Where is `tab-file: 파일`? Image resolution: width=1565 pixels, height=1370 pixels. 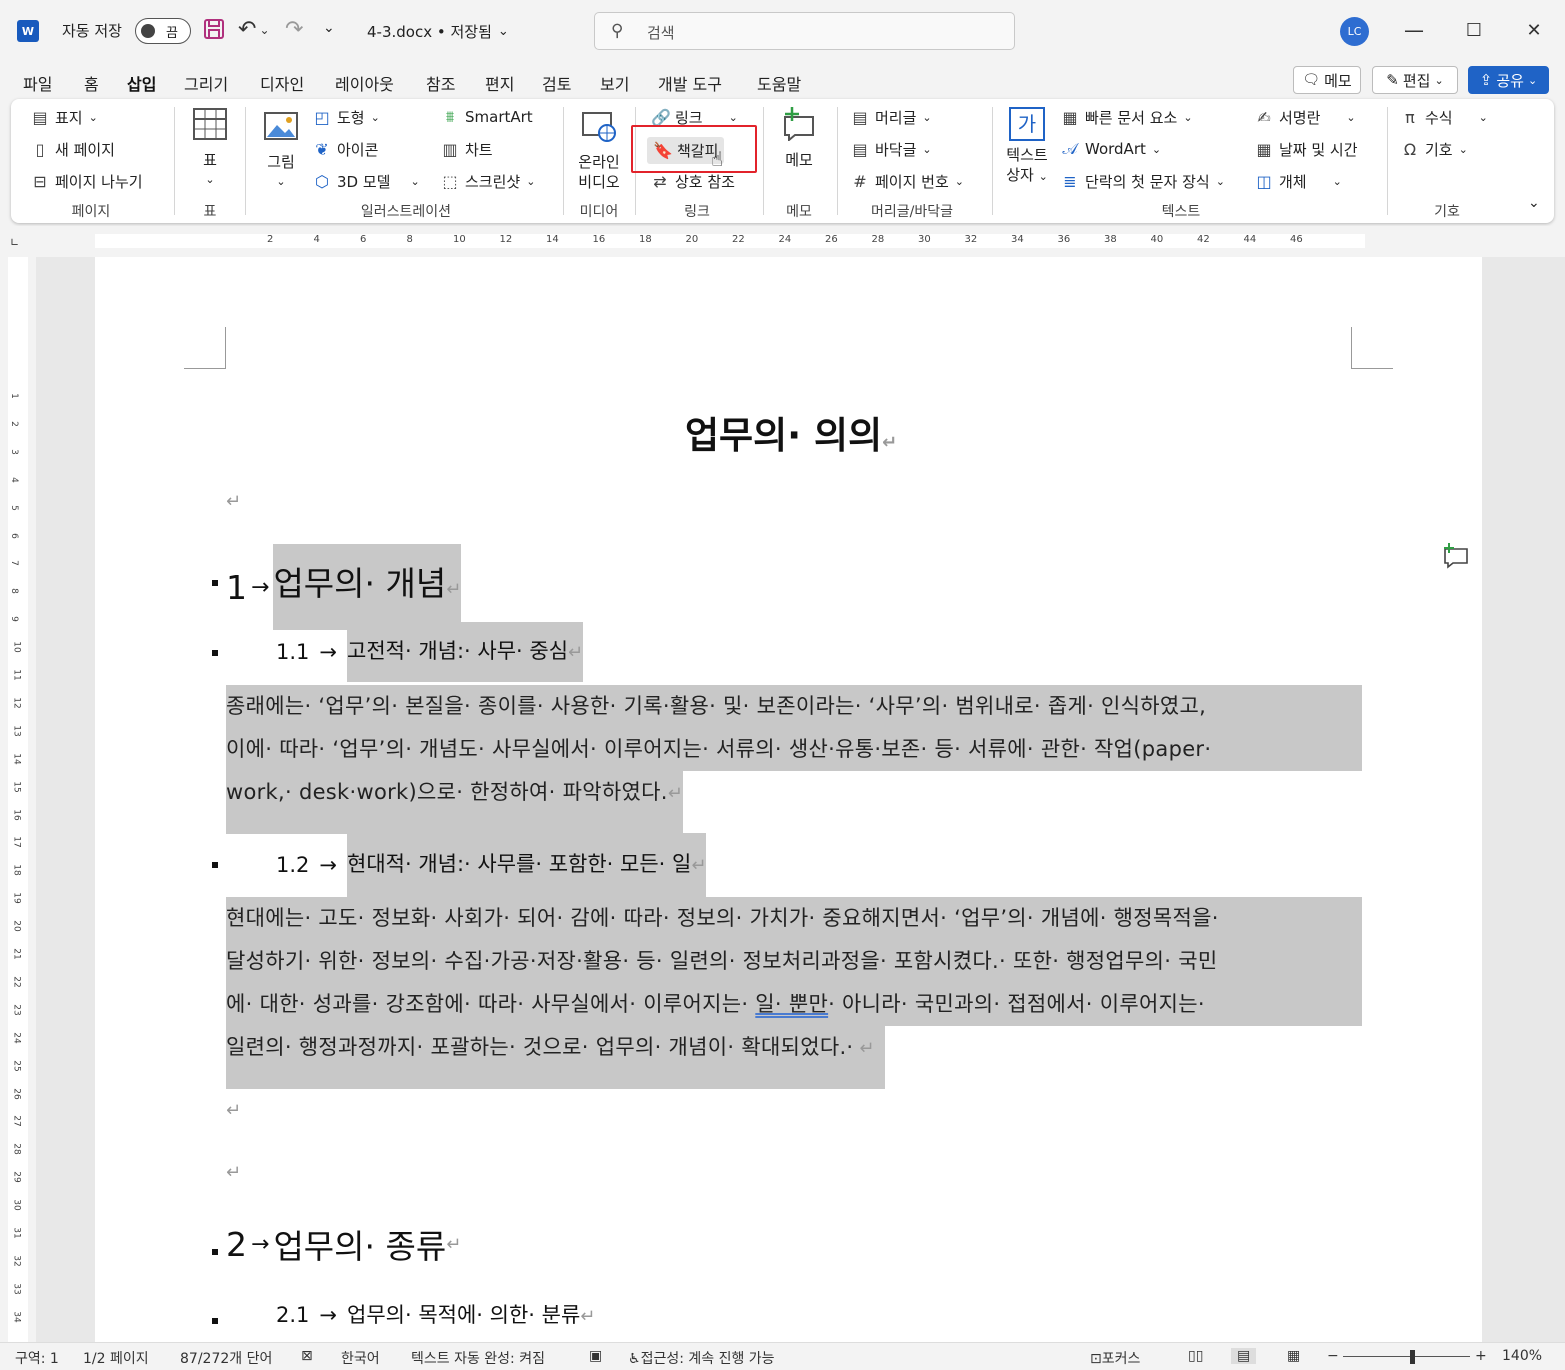 tab-file: 파일 is located at coordinates (37, 83).